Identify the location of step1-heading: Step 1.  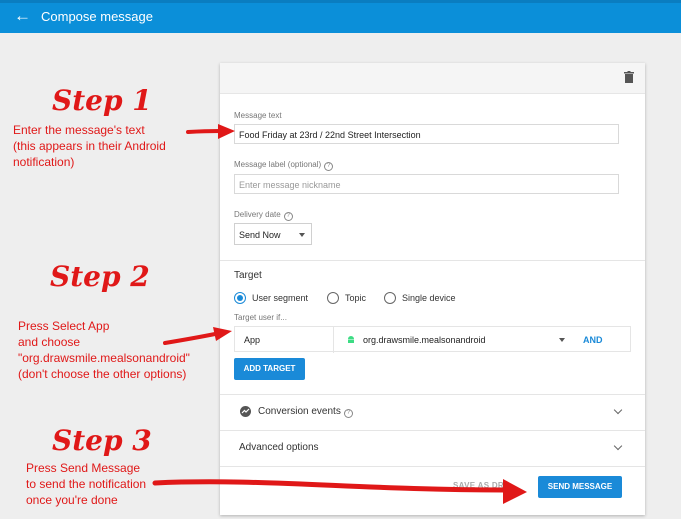
(102, 100).